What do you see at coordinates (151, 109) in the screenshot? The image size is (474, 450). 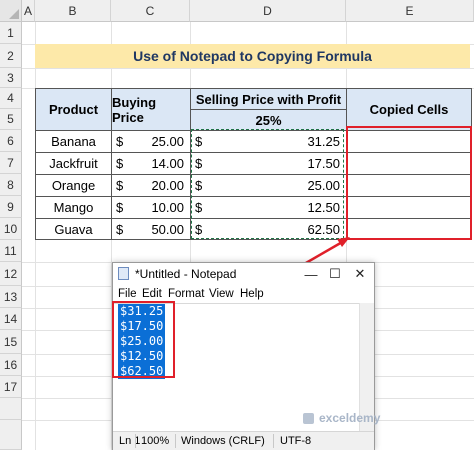 I see `header-buying-price: Buying Price` at bounding box center [151, 109].